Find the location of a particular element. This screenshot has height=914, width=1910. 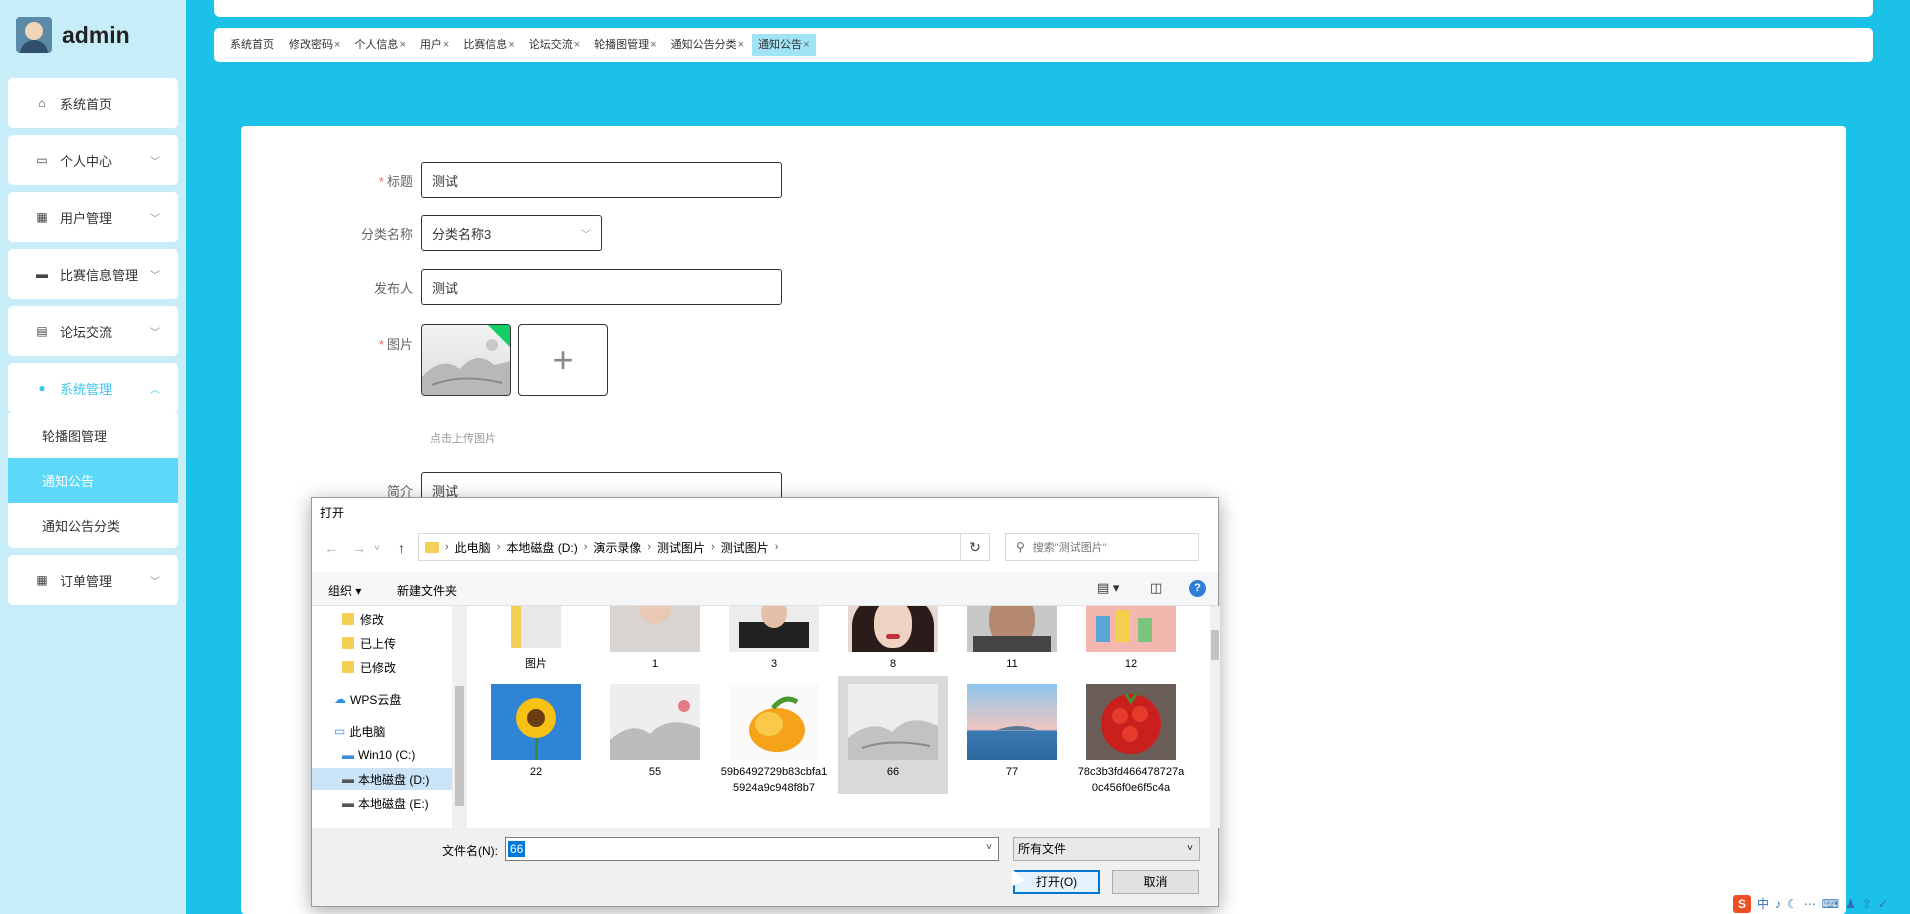

nav-scrollbar is located at coordinates (459, 717).